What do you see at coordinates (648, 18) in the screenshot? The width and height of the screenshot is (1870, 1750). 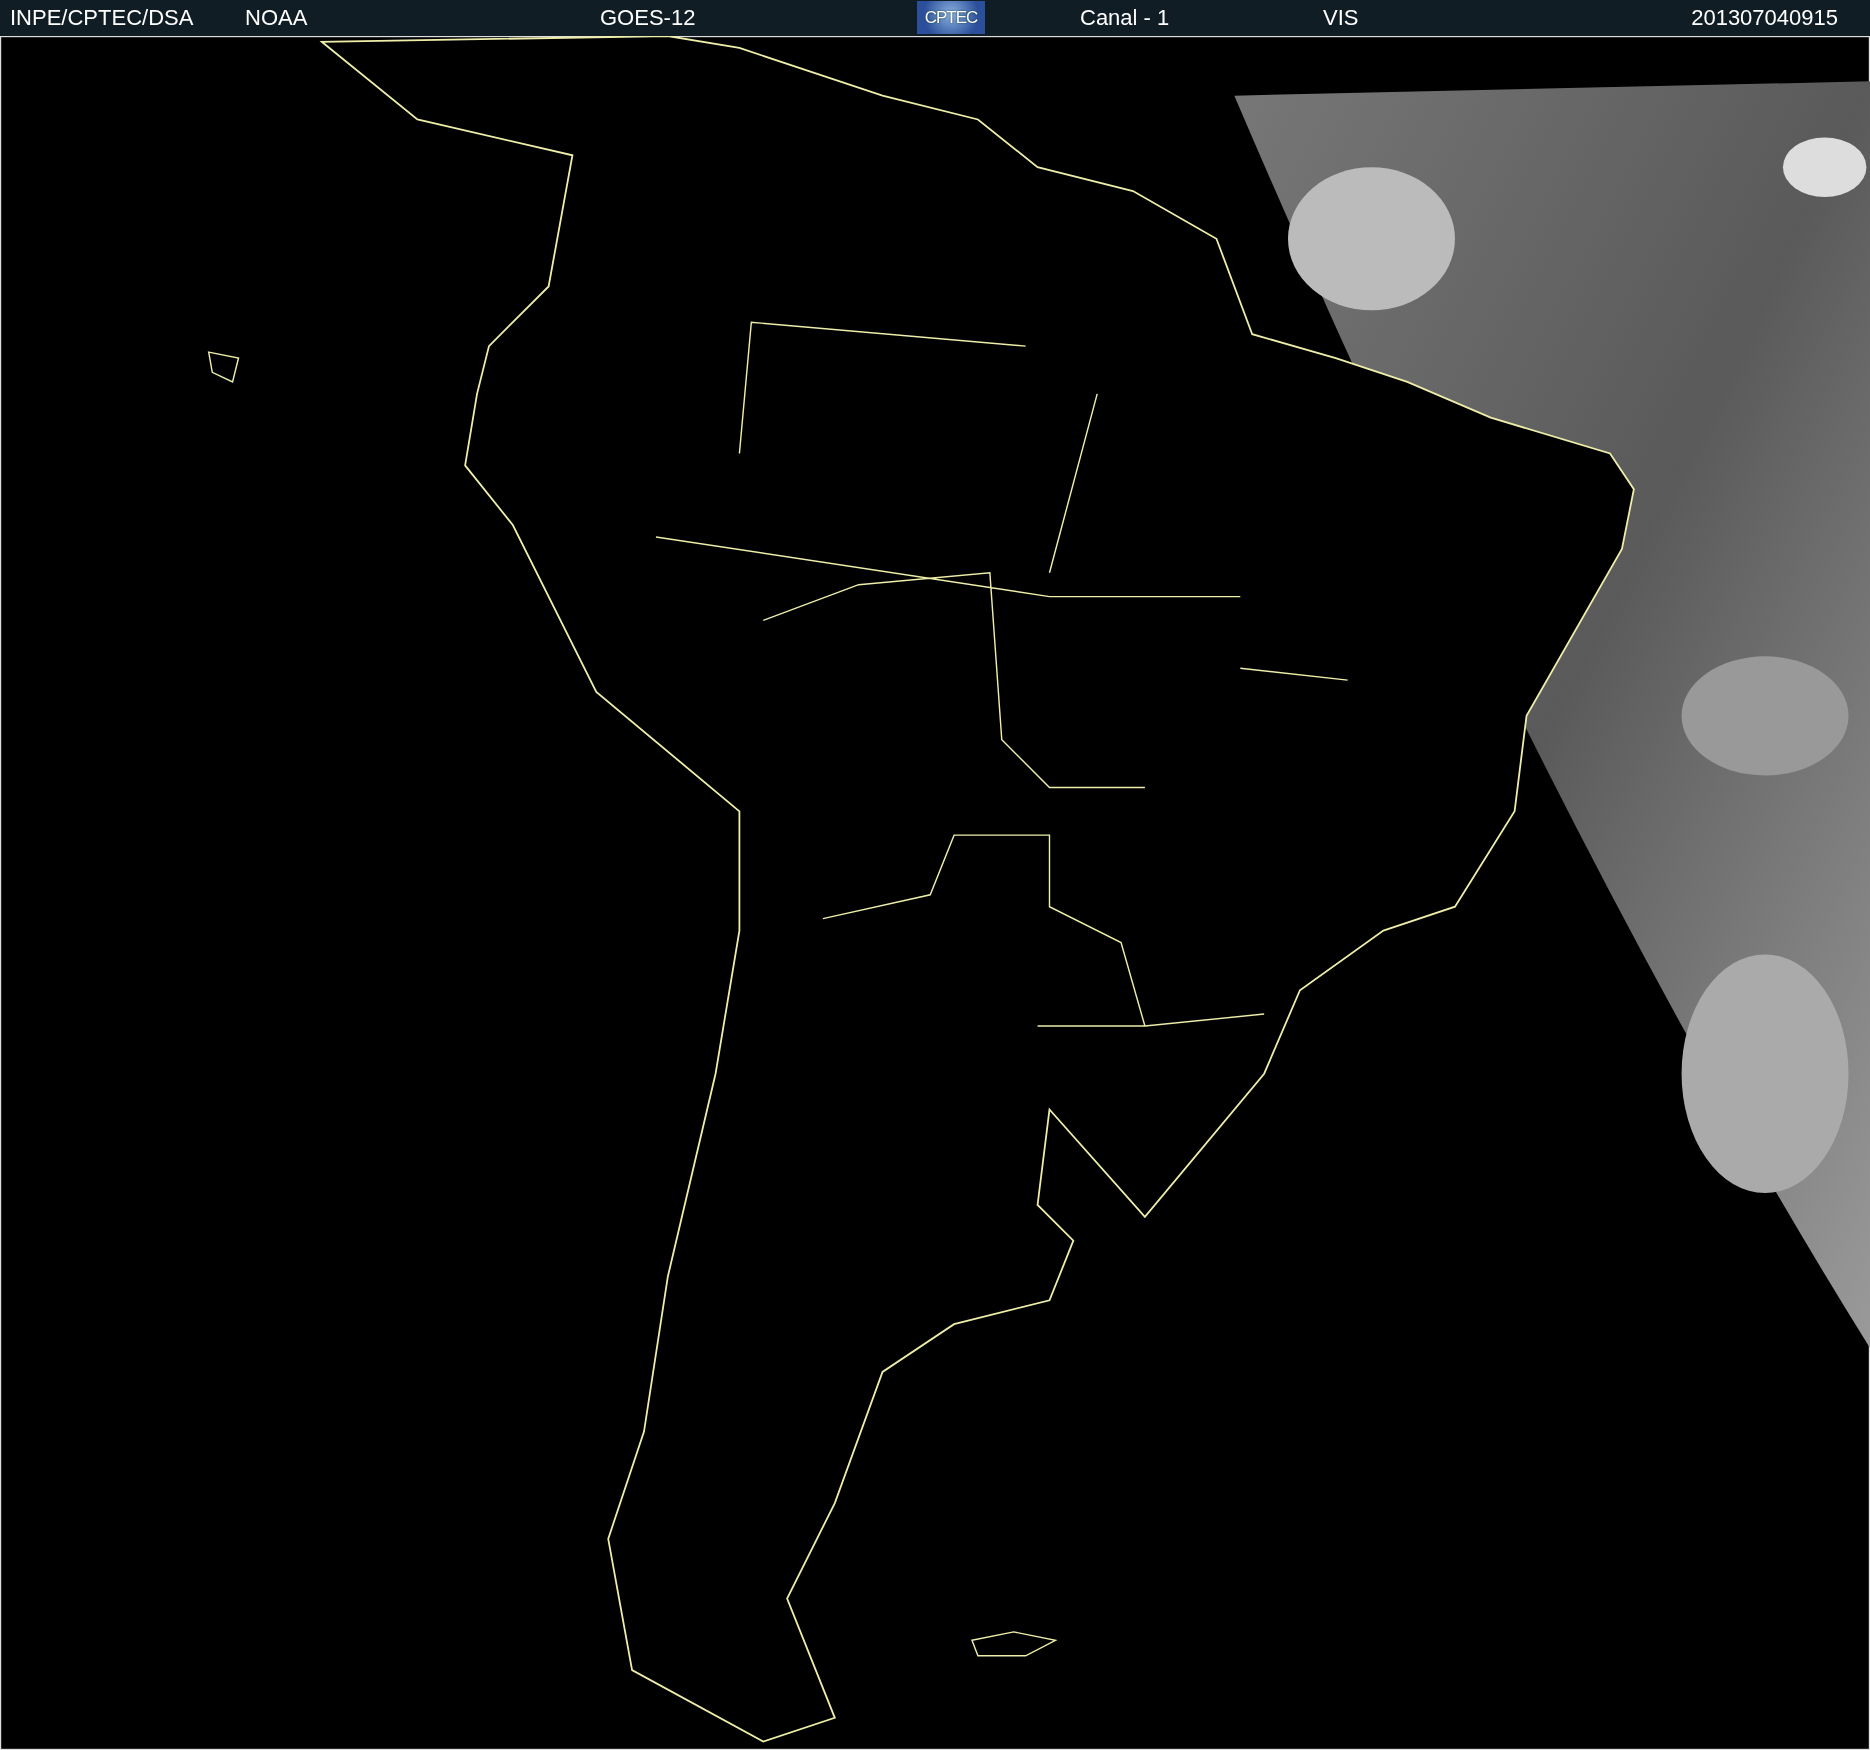 I see `satellite-label: GOES-12` at bounding box center [648, 18].